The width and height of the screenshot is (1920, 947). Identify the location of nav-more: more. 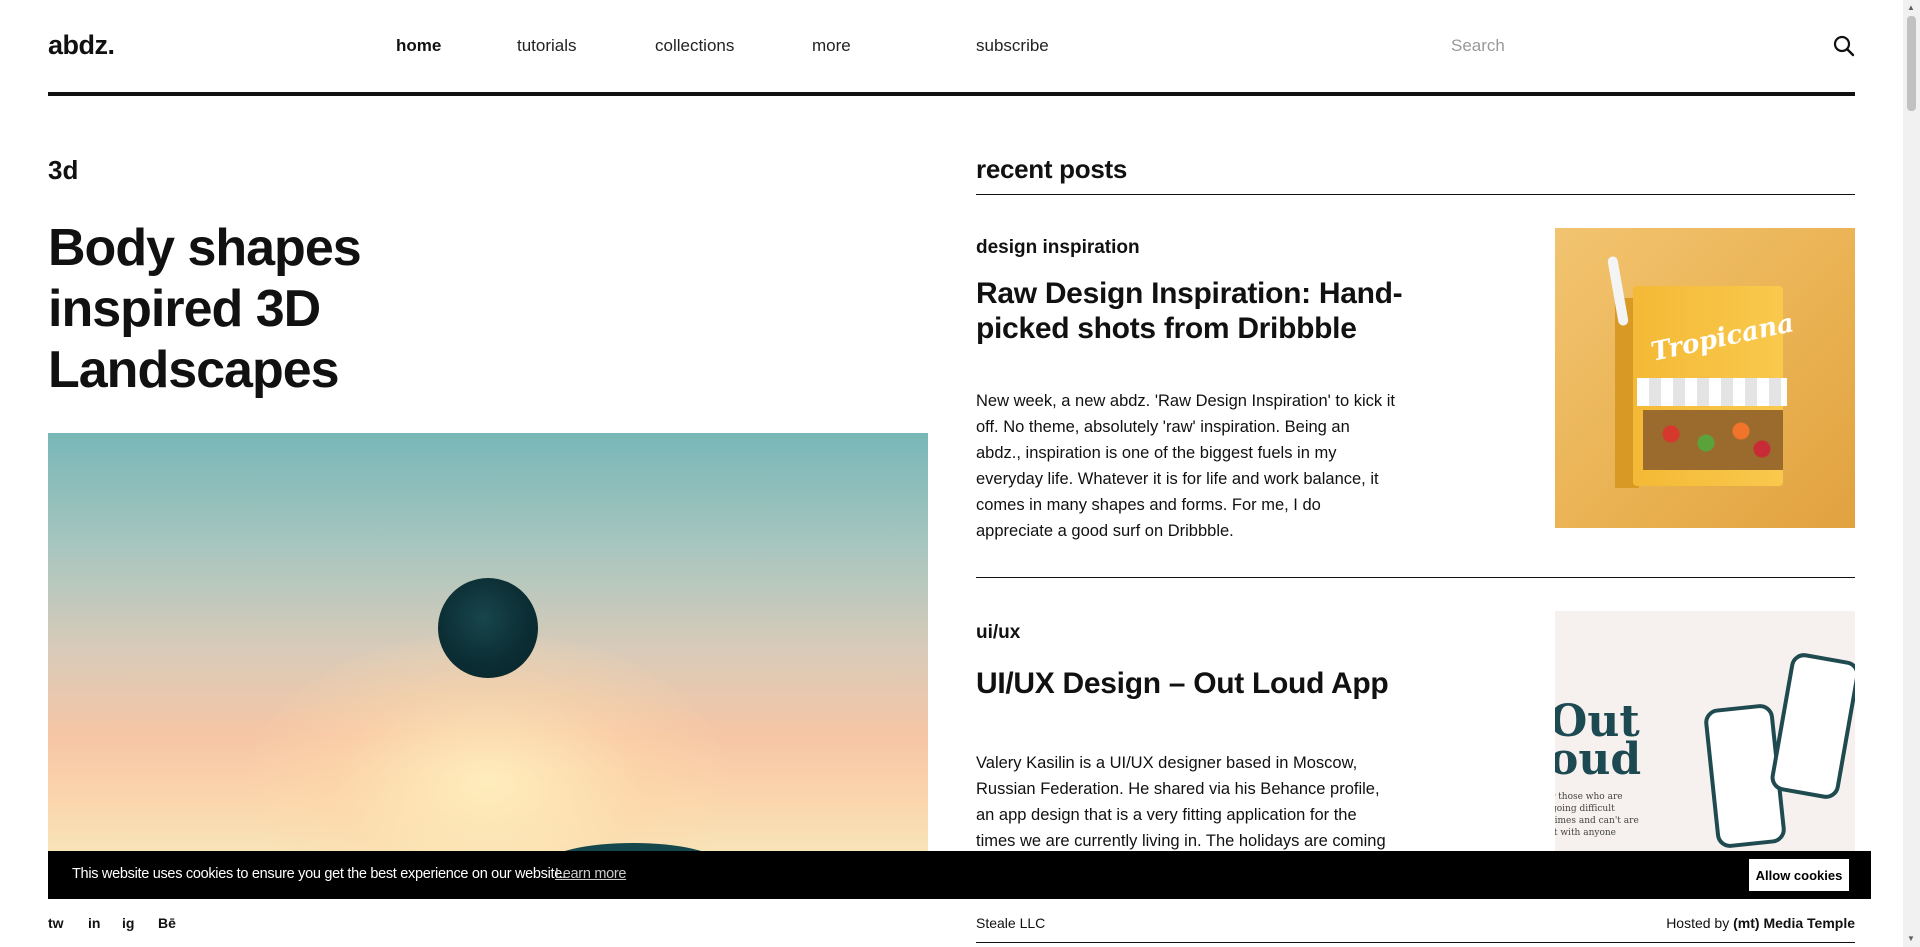
(831, 46).